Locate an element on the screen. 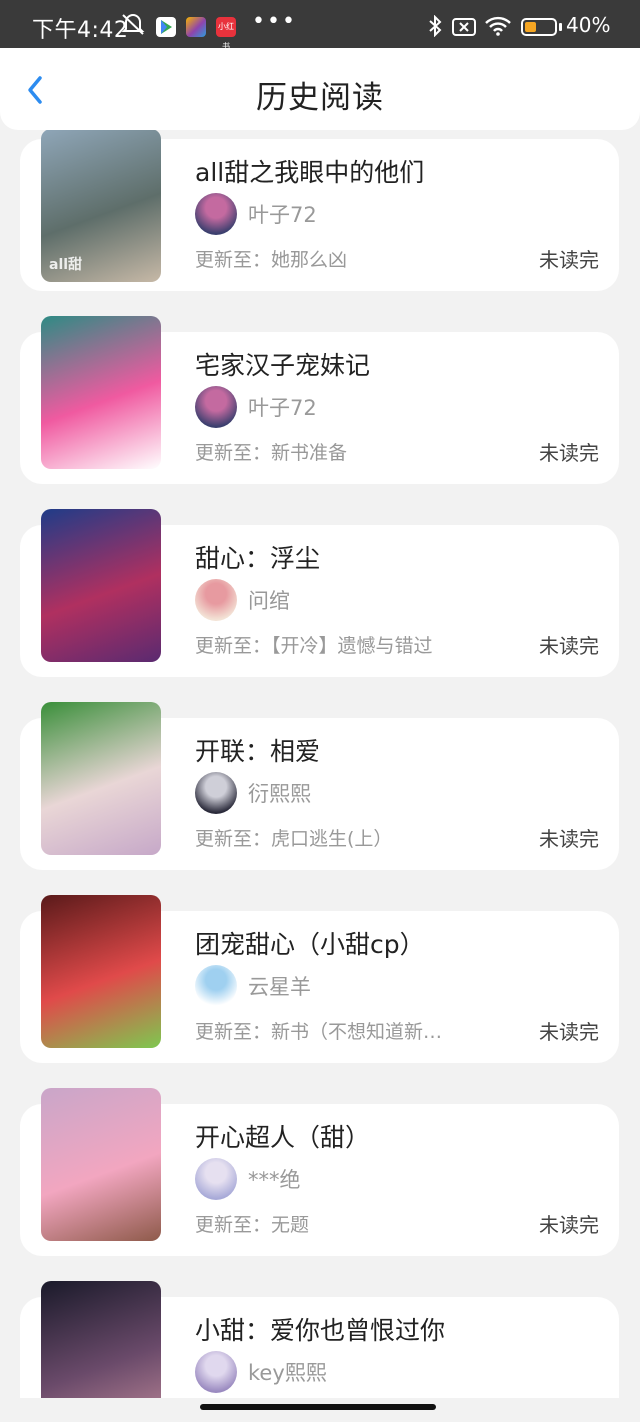 This screenshot has height=1422, width=640. author-name: ***绝 is located at coordinates (274, 1179).